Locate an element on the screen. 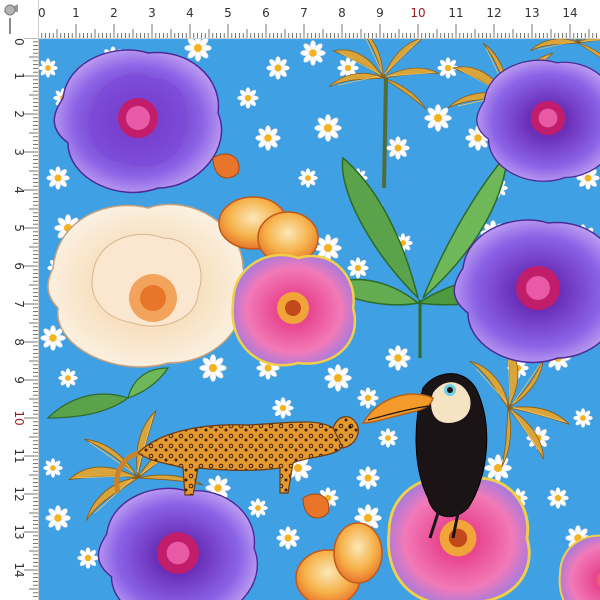  ruler-left-label: 0 is located at coordinates (19, 42).